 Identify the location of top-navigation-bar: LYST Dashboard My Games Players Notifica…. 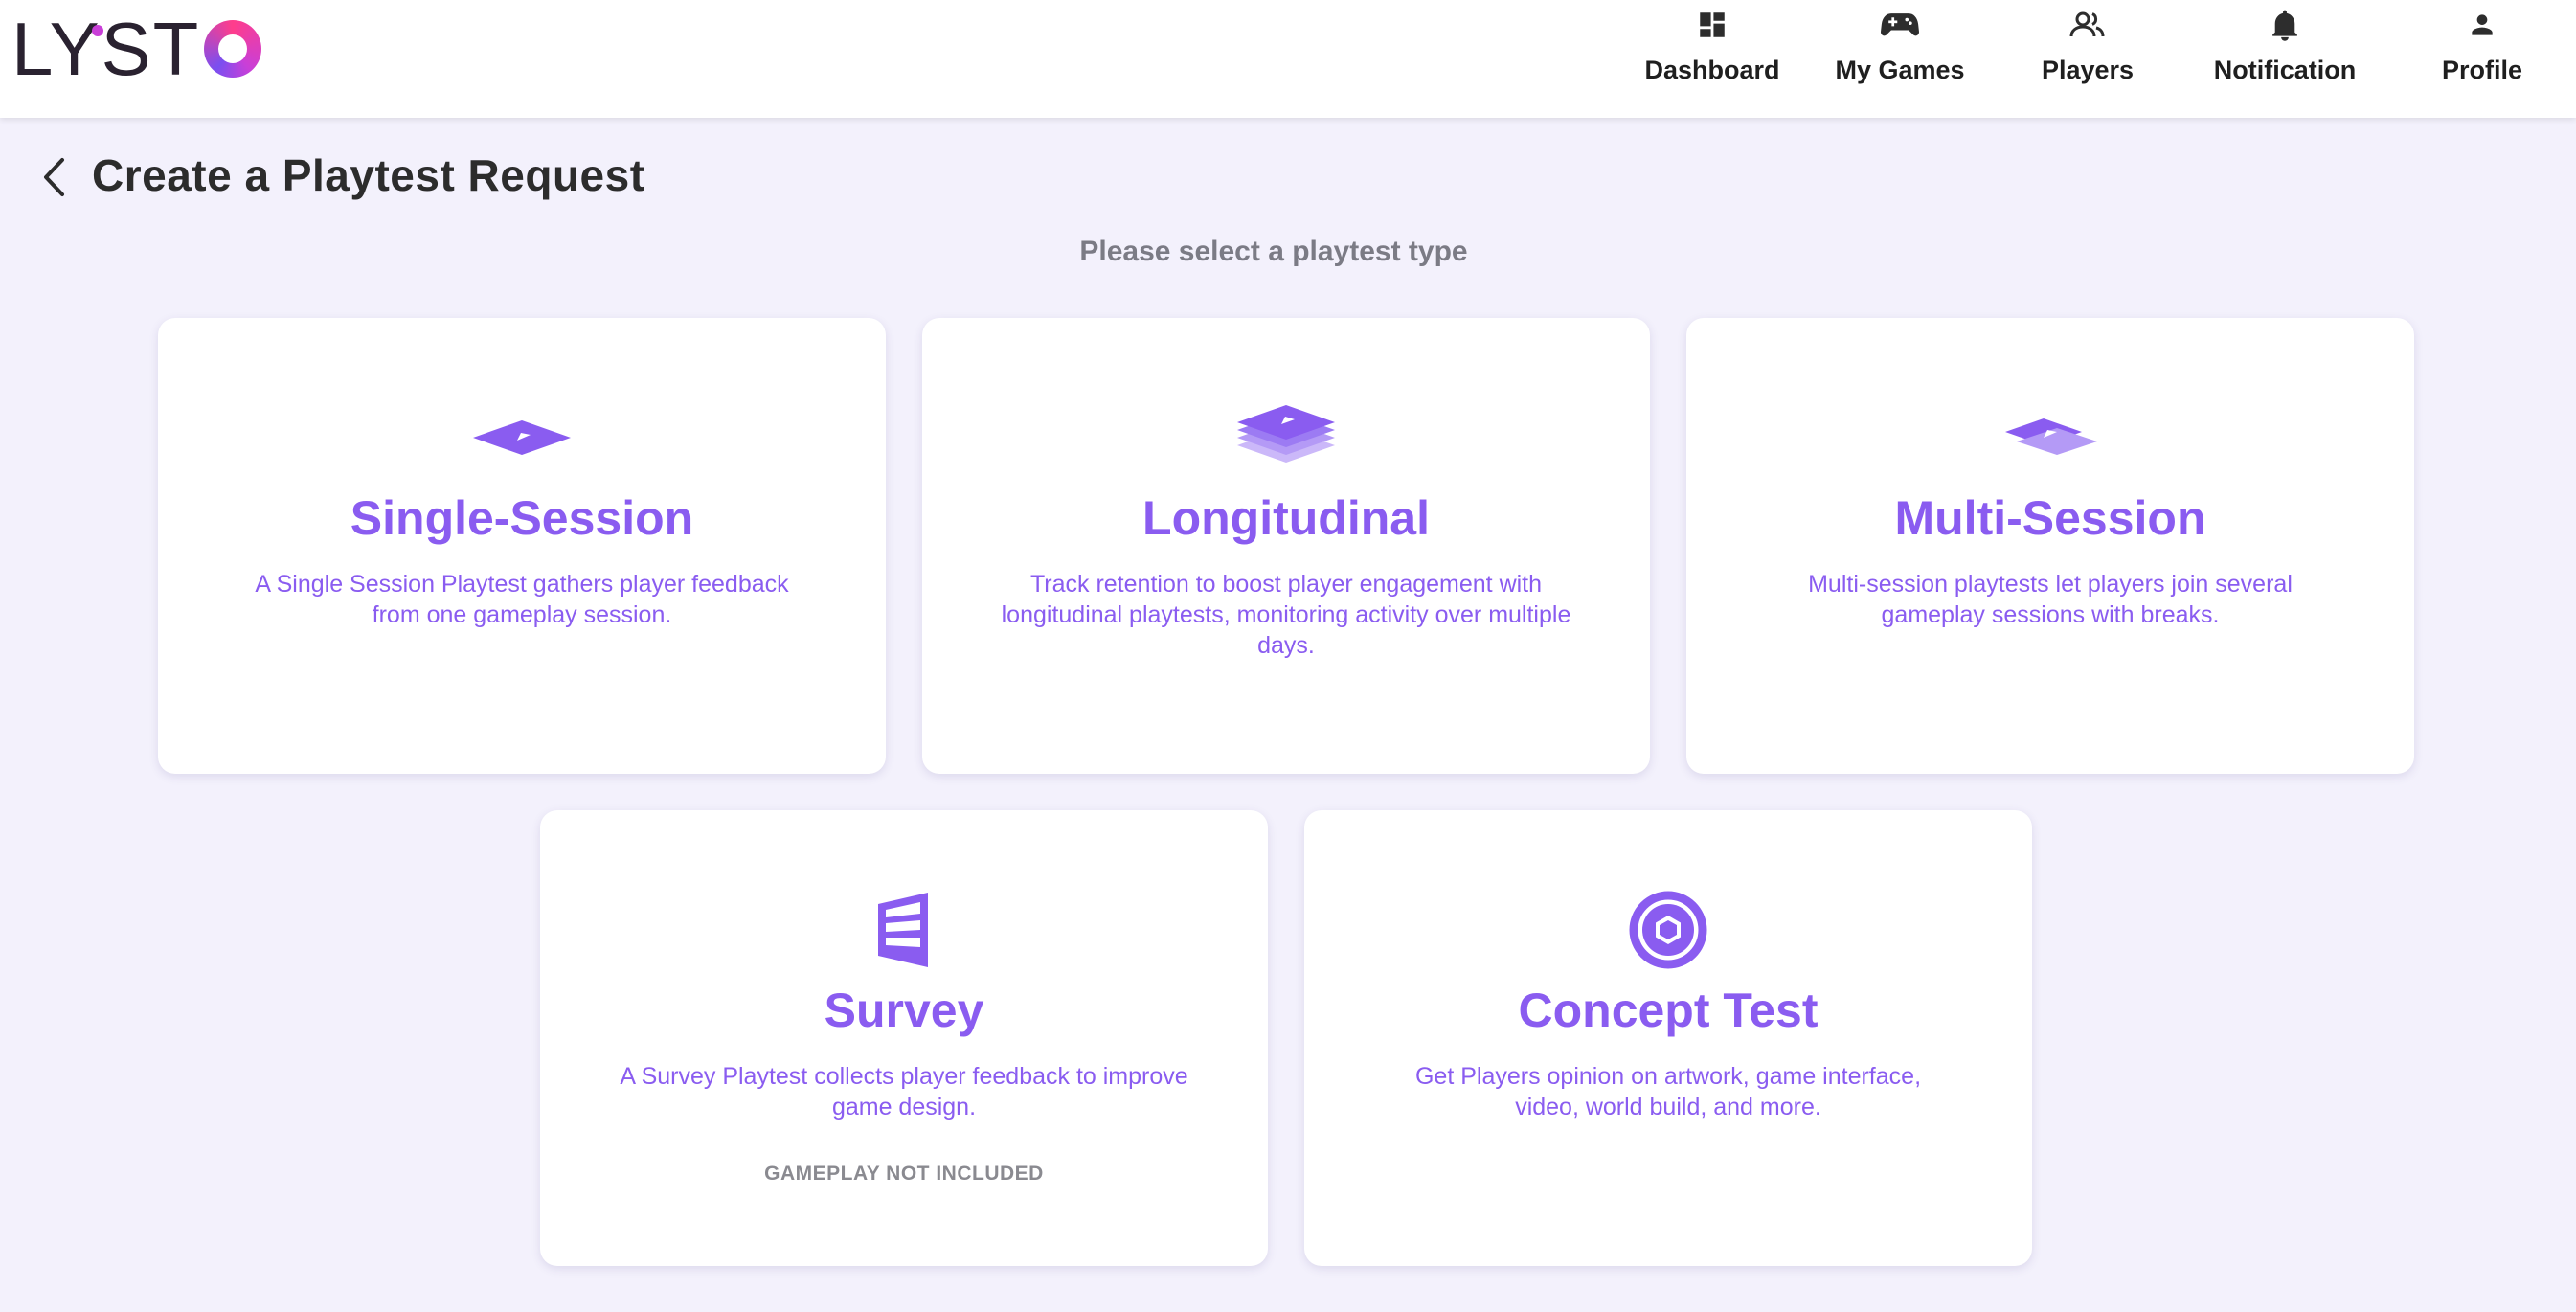
(1288, 59).